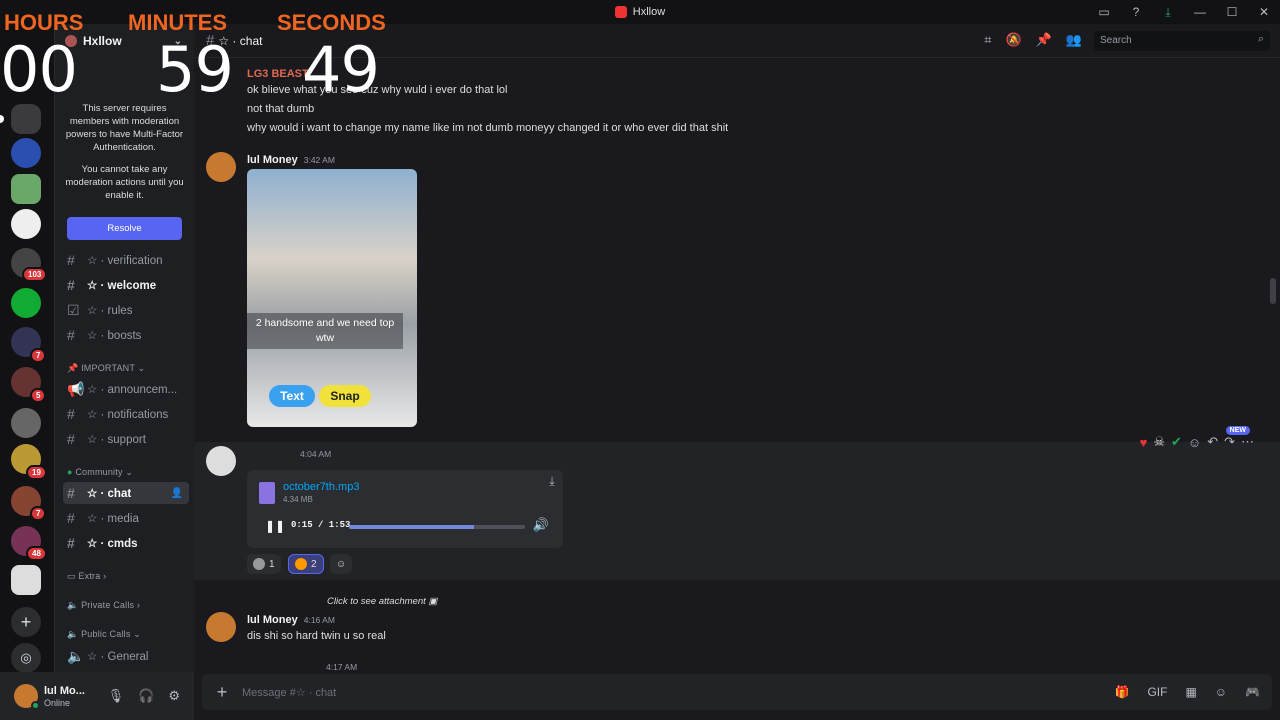  What do you see at coordinates (26, 622) in the screenshot?
I see `add-server-icon: +` at bounding box center [26, 622].